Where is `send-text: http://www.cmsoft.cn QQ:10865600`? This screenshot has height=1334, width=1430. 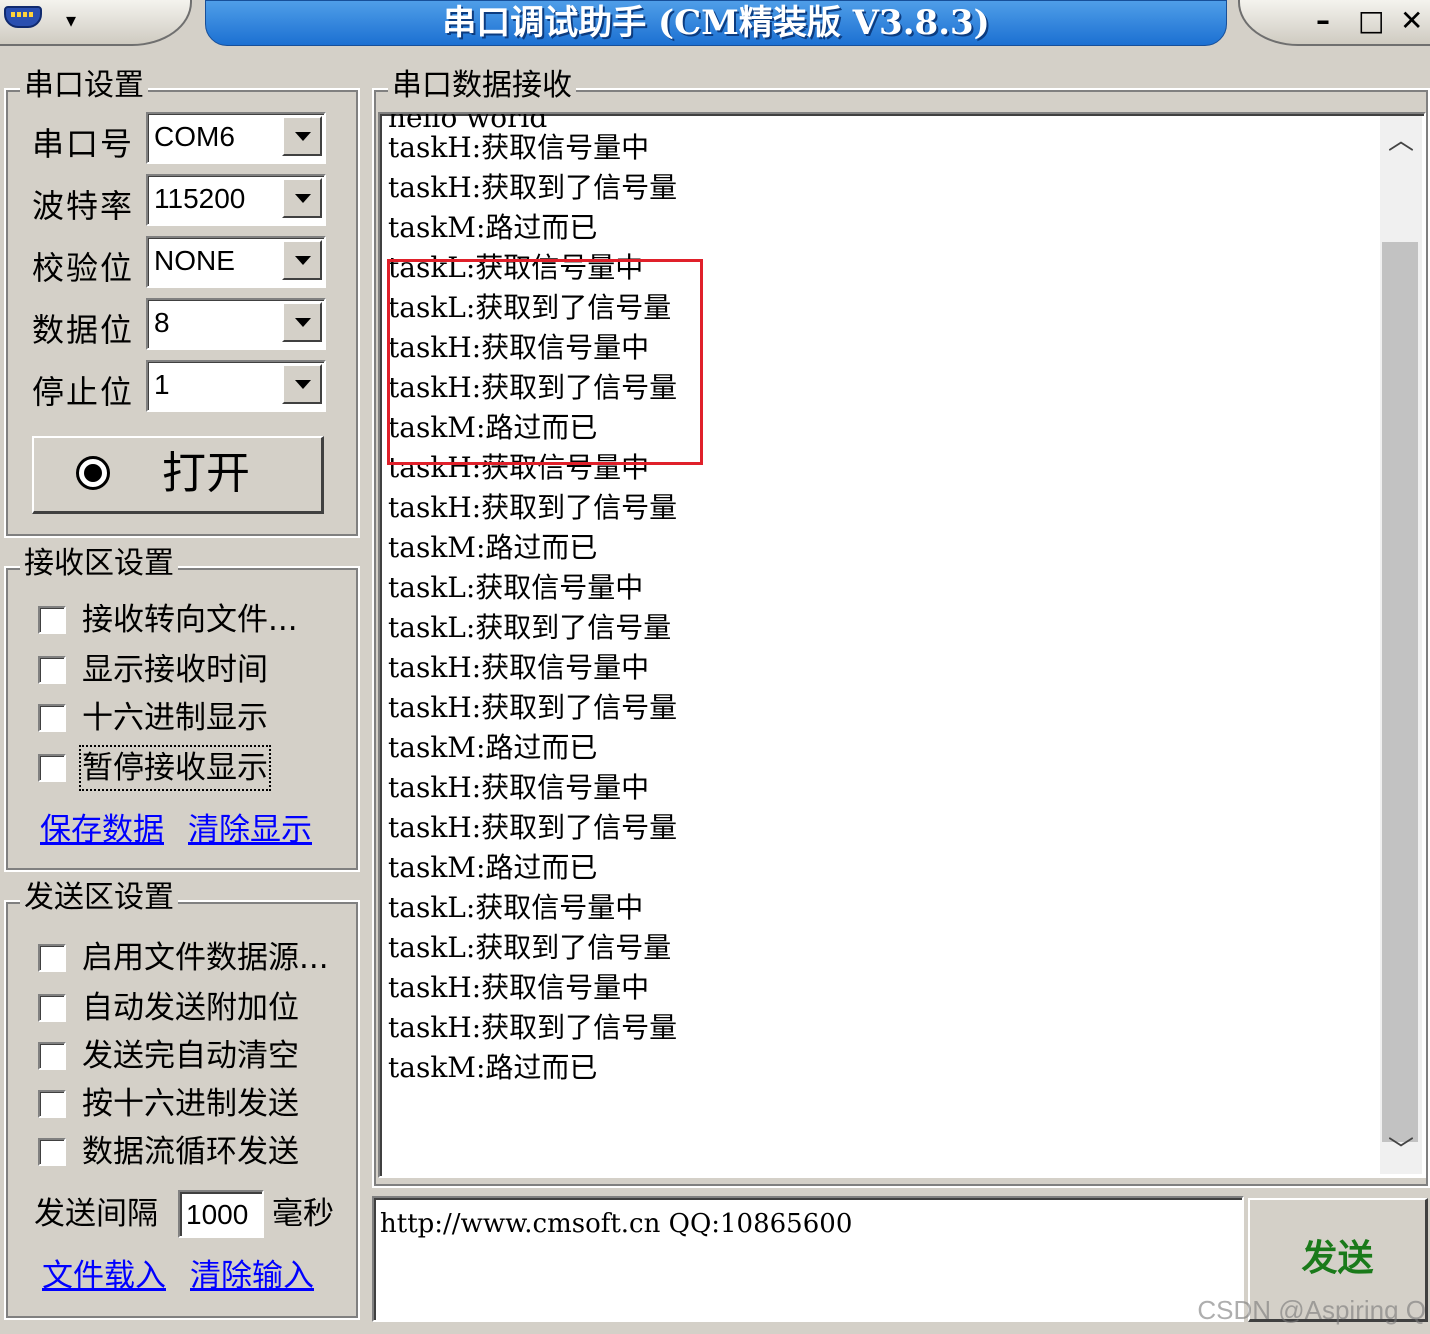
send-text: http://www.cmsoft.cn QQ:10865600 is located at coordinates (616, 1224).